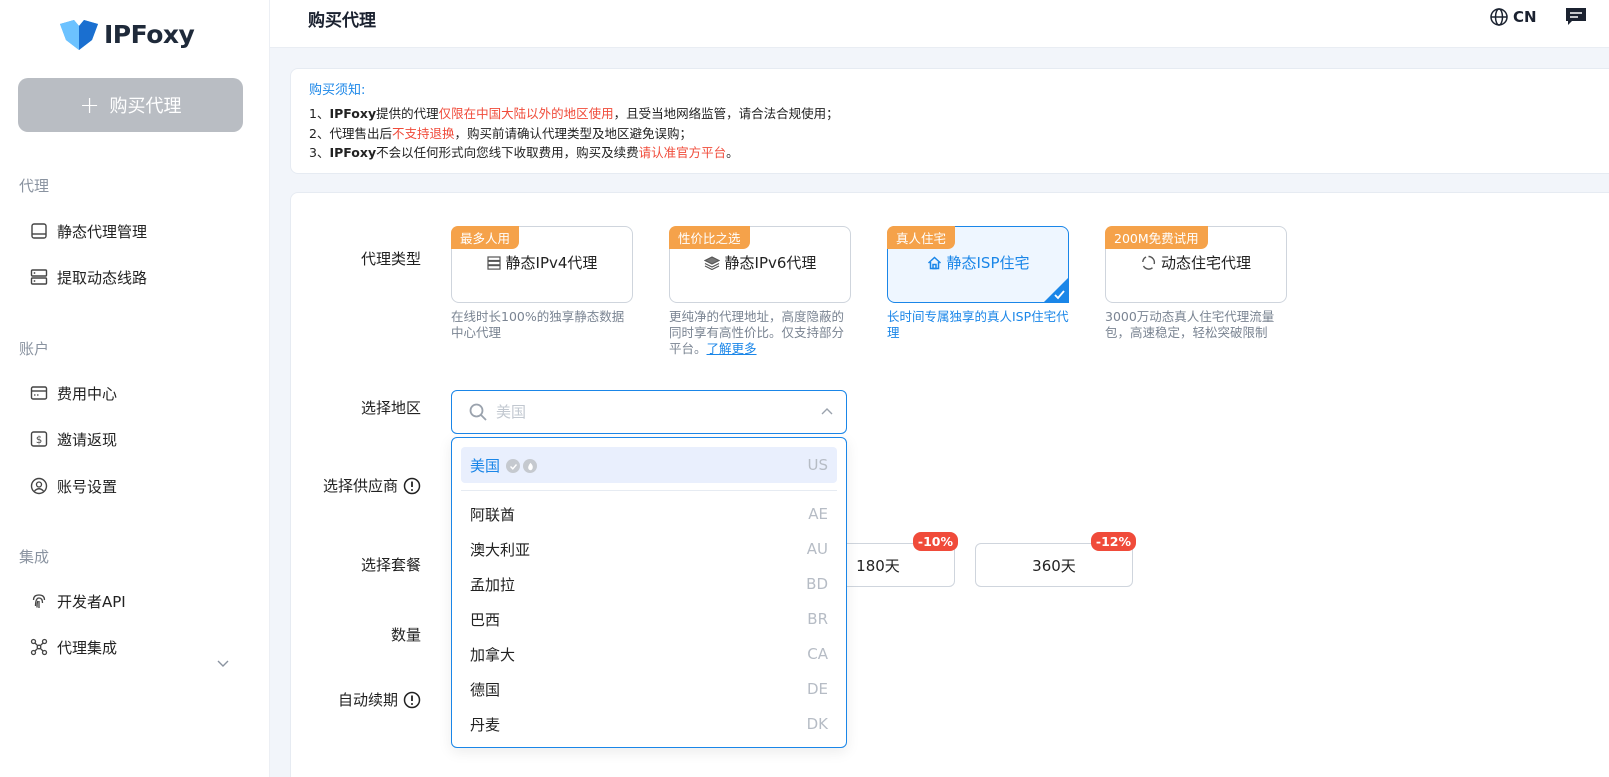 This screenshot has width=1609, height=777. I want to click on message-icon, so click(1576, 17).